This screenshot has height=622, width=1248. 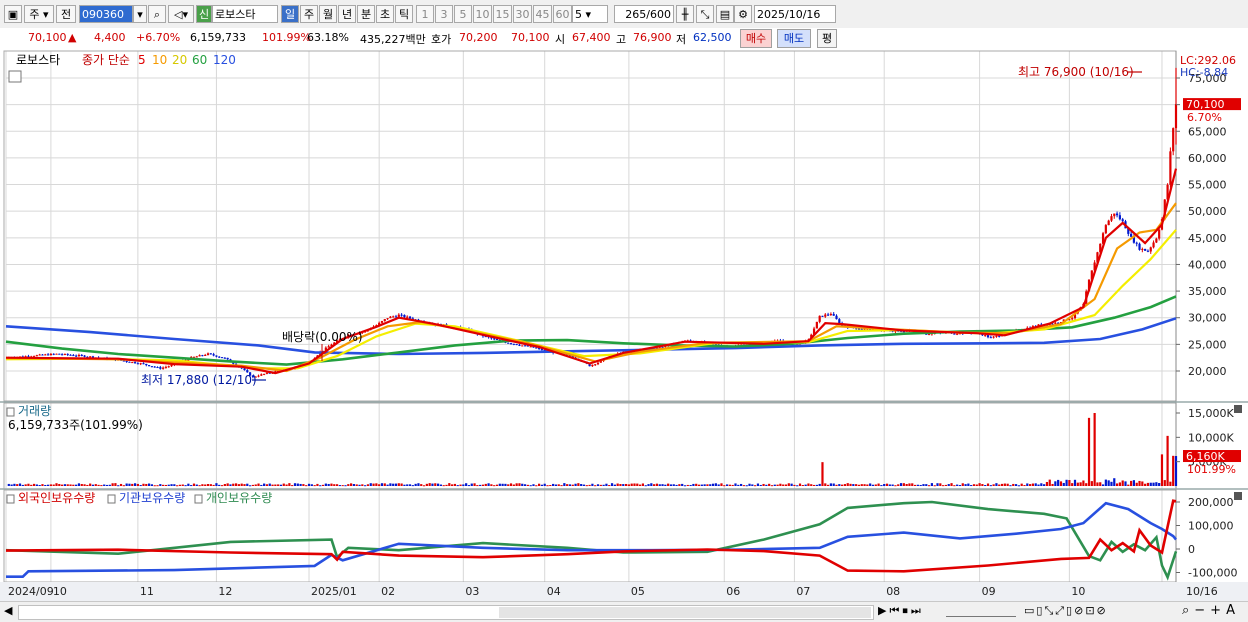 What do you see at coordinates (75, 425) in the screenshot?
I see `volume-value-label: 6,159,733주(101.99%)` at bounding box center [75, 425].